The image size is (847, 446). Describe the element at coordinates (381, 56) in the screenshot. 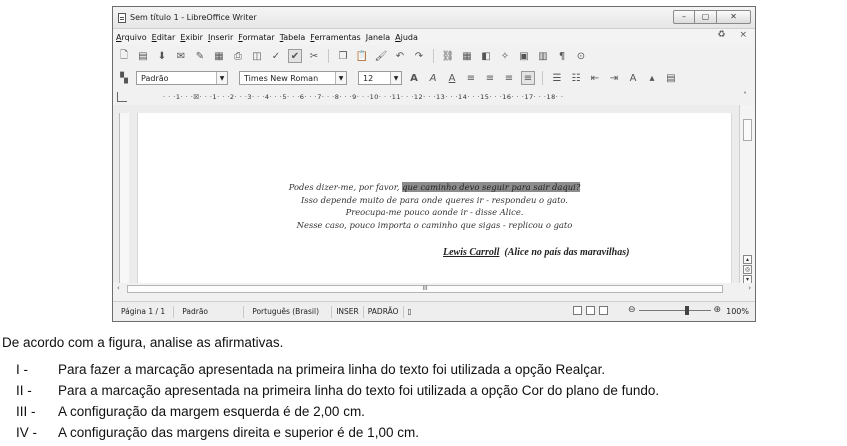

I see `clone-format-icon: 🖌` at that location.